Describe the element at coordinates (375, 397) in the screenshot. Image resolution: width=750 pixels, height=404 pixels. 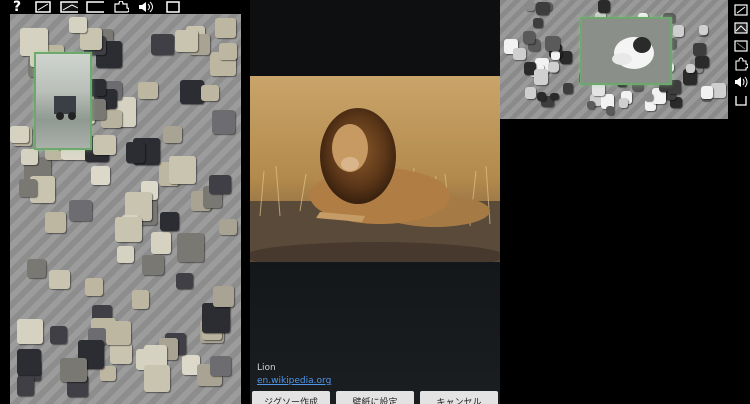
I see `set-wallpaper-button: 壁紙に設定` at that location.